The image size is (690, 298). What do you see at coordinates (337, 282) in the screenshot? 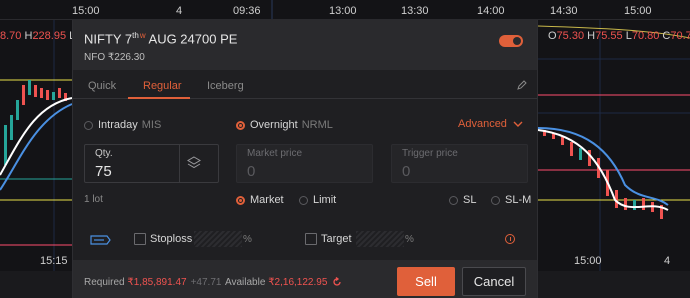
I see `refresh-icon` at bounding box center [337, 282].